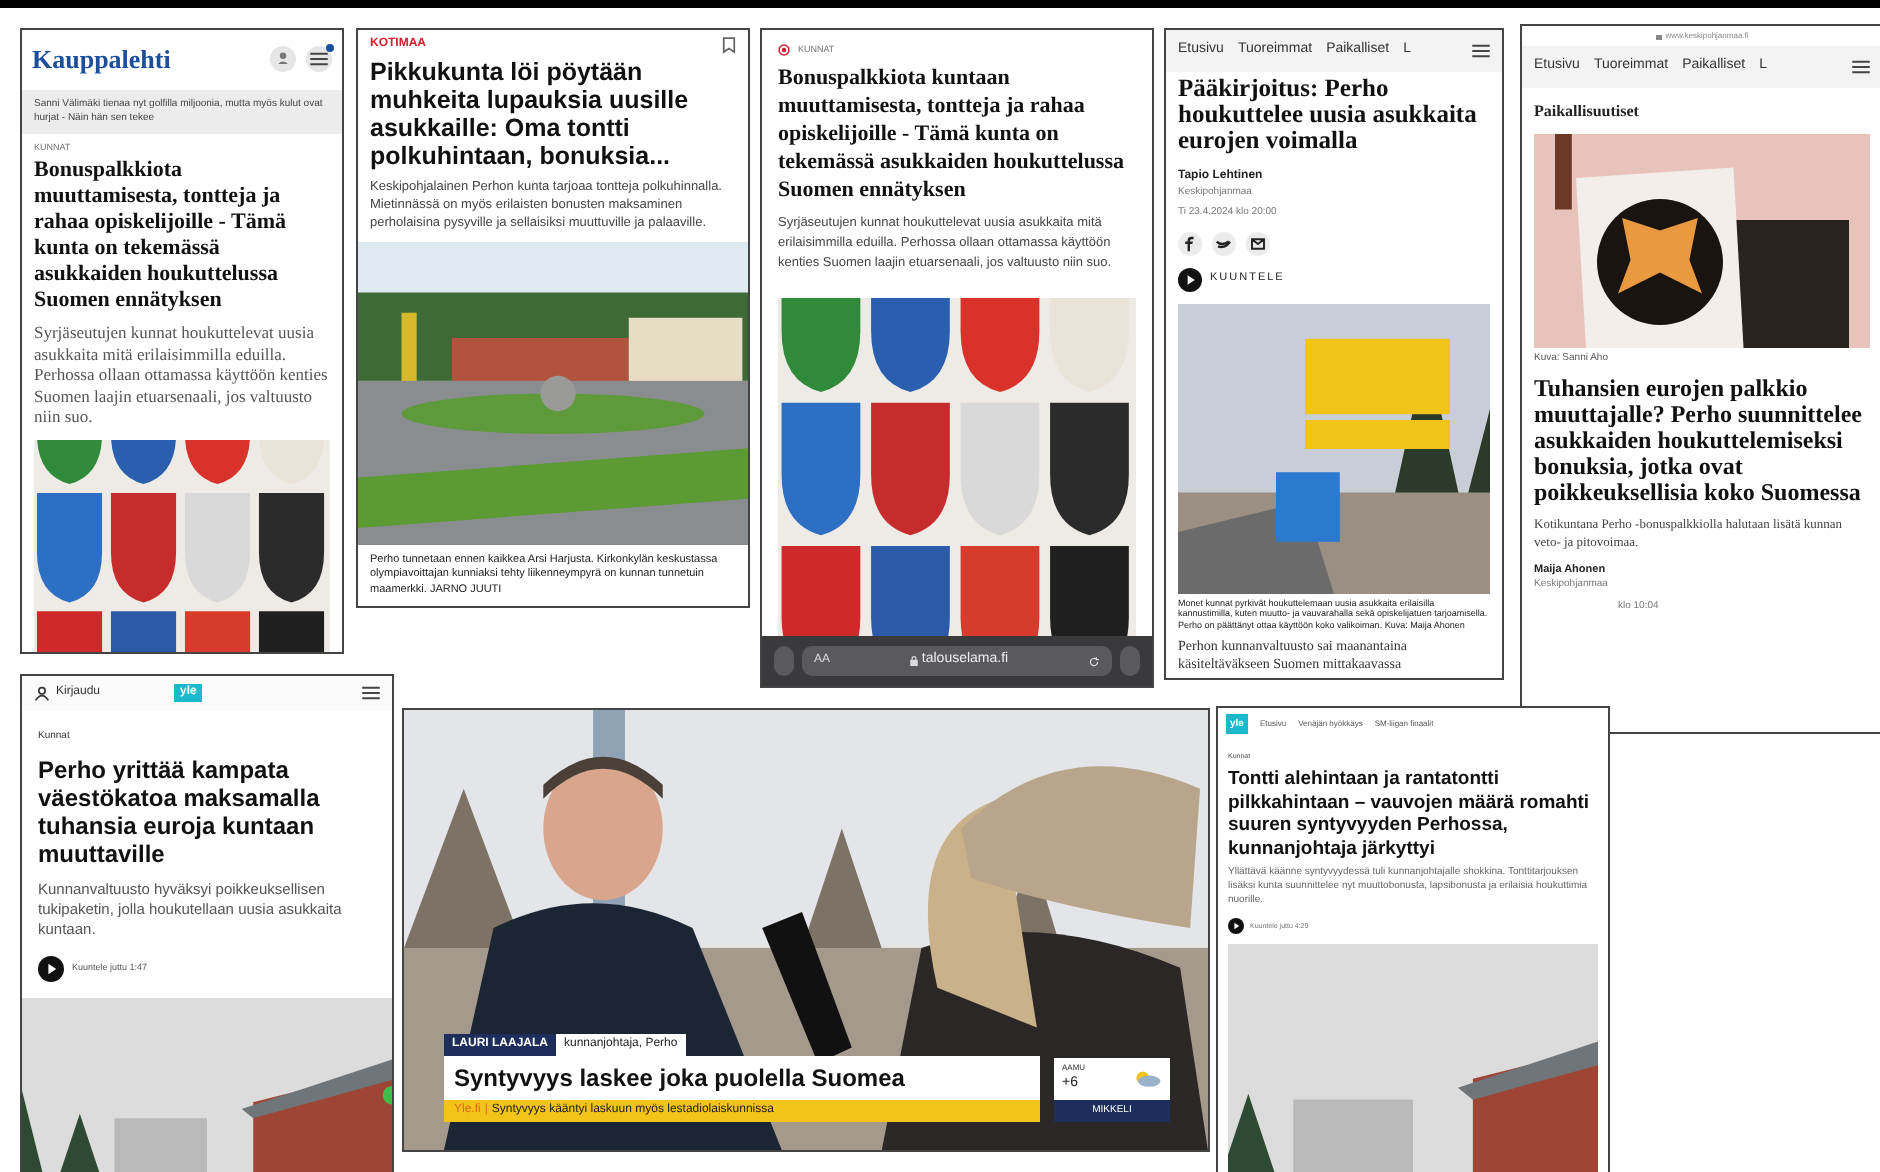 This screenshot has height=1172, width=1880. I want to click on article-headline: Pääkirjoitus: Perho houkuttelee uusia asukkaita eurojen voimalla, so click(1327, 112).